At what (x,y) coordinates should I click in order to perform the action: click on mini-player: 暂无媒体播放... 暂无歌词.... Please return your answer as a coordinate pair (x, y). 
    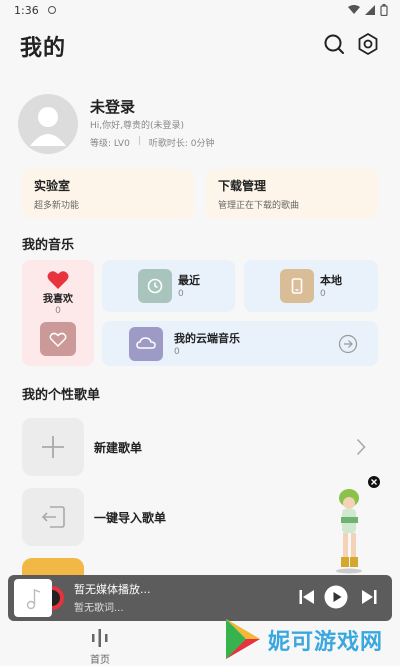
    Looking at the image, I should click on (200, 598).